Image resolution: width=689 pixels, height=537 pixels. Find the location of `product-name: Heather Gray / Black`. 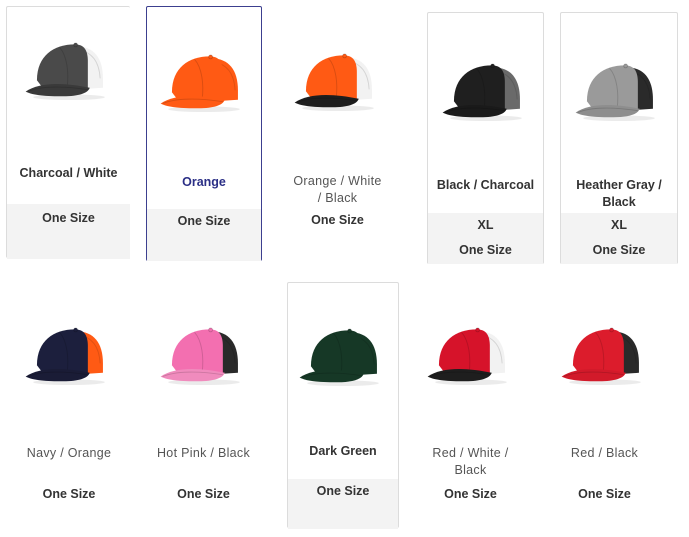

product-name: Heather Gray / Black is located at coordinates (619, 193).